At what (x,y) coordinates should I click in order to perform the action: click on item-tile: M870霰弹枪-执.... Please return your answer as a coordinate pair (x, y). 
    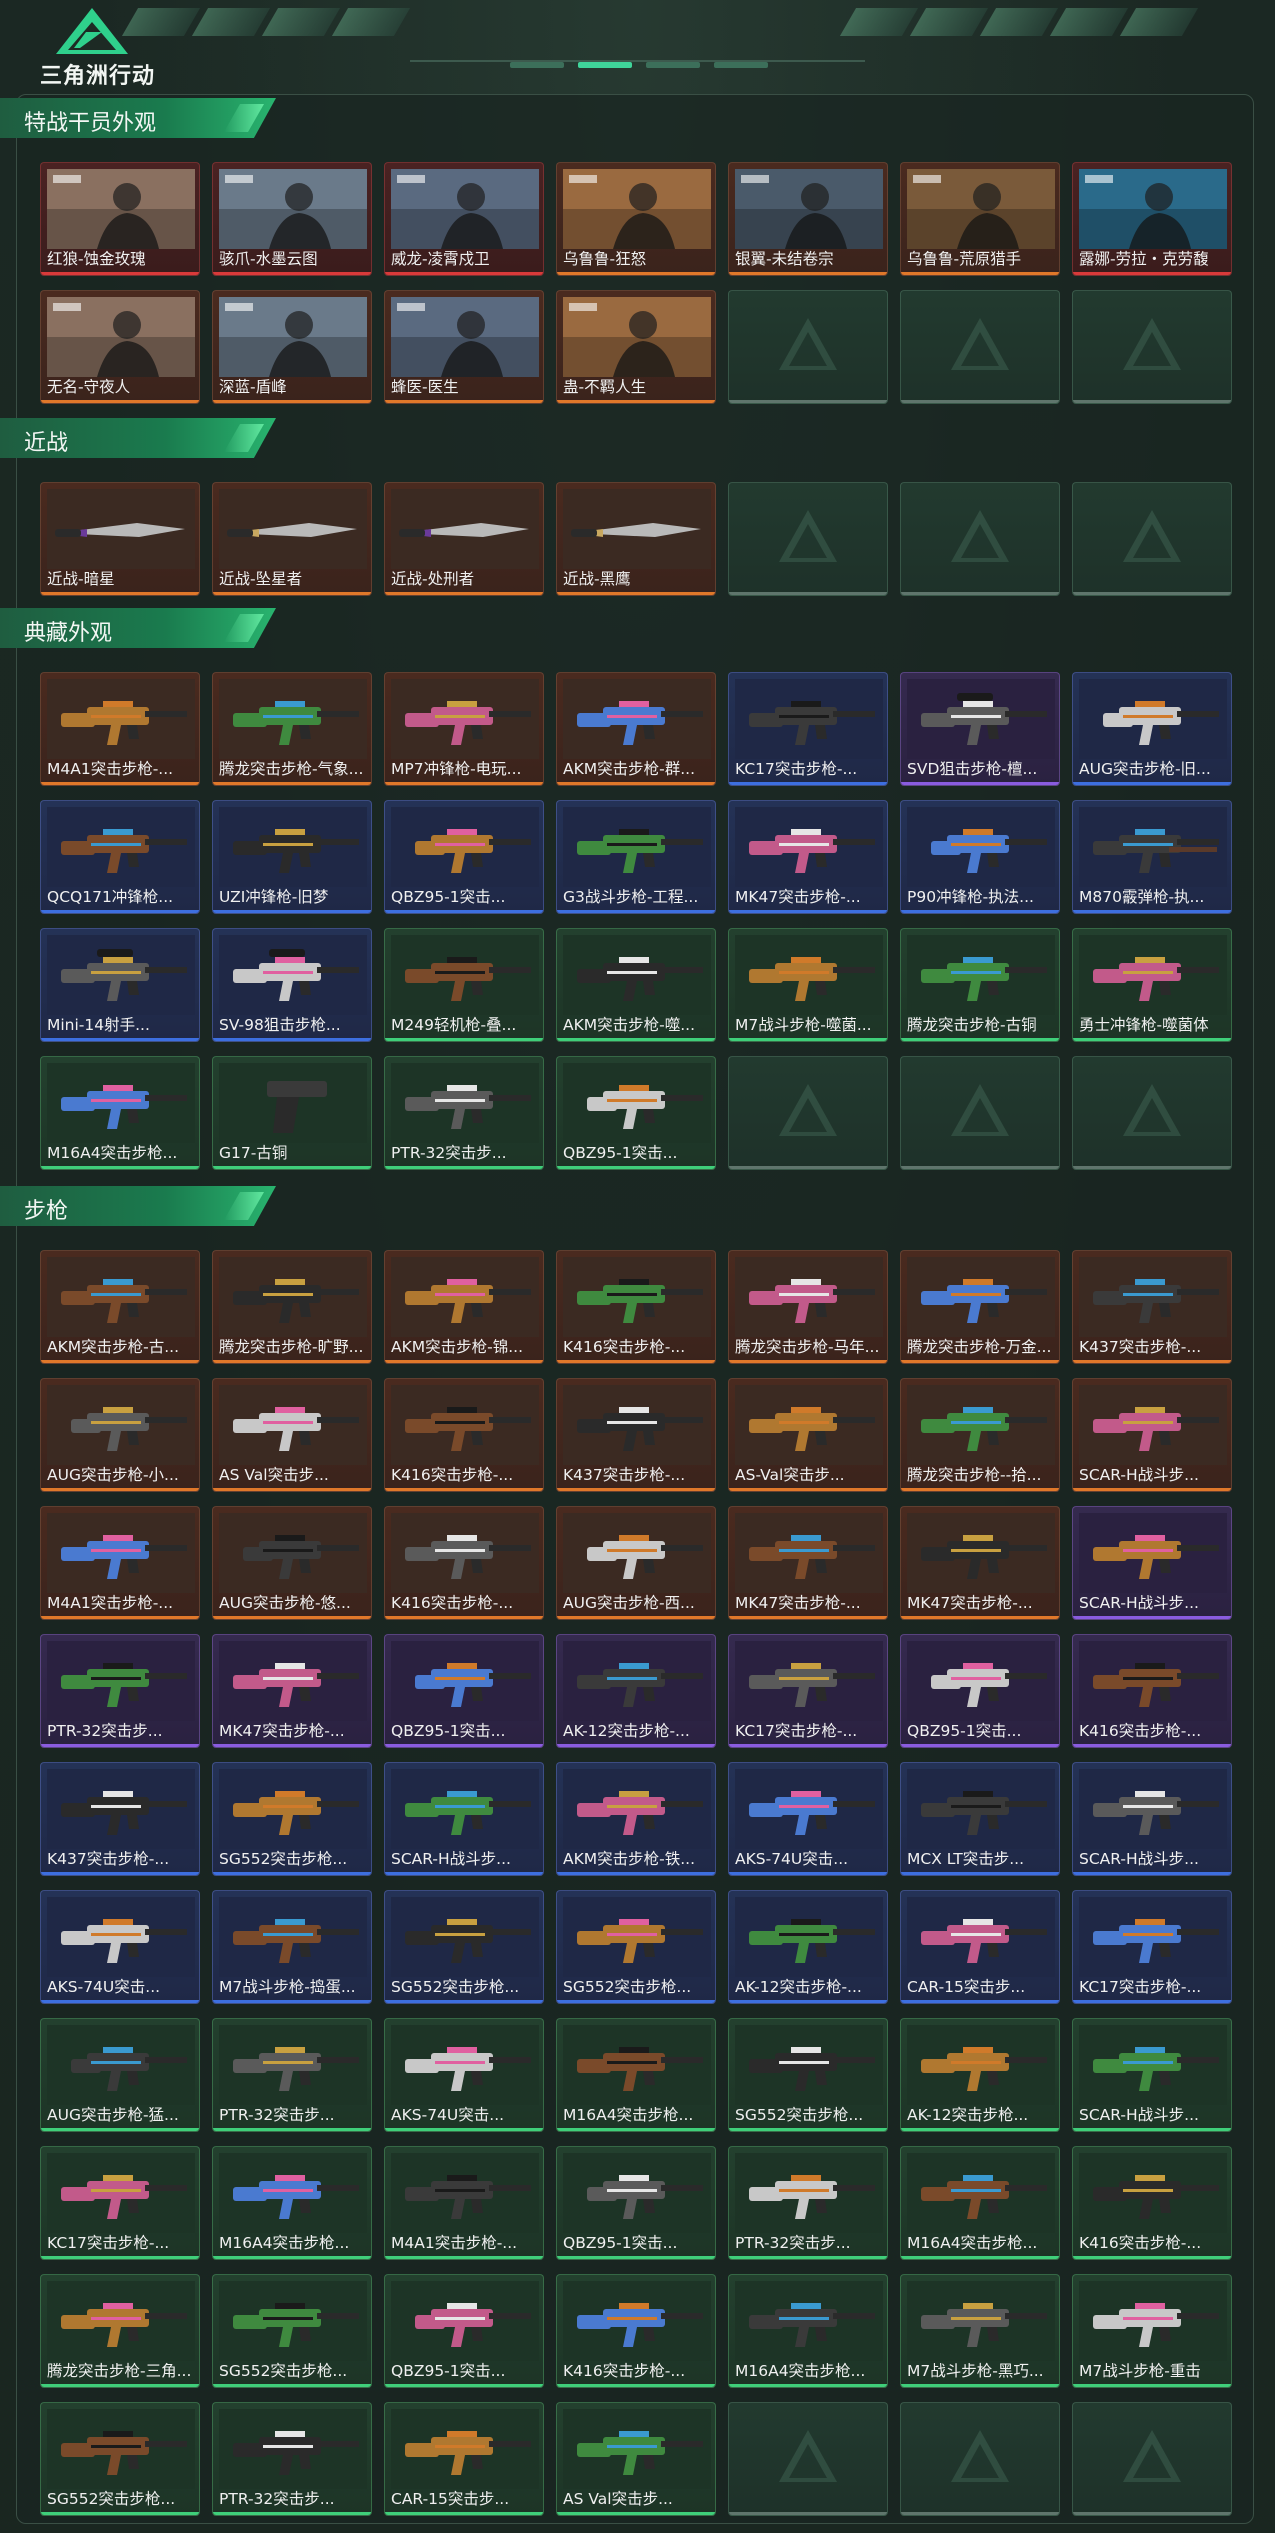
    Looking at the image, I should click on (1152, 857).